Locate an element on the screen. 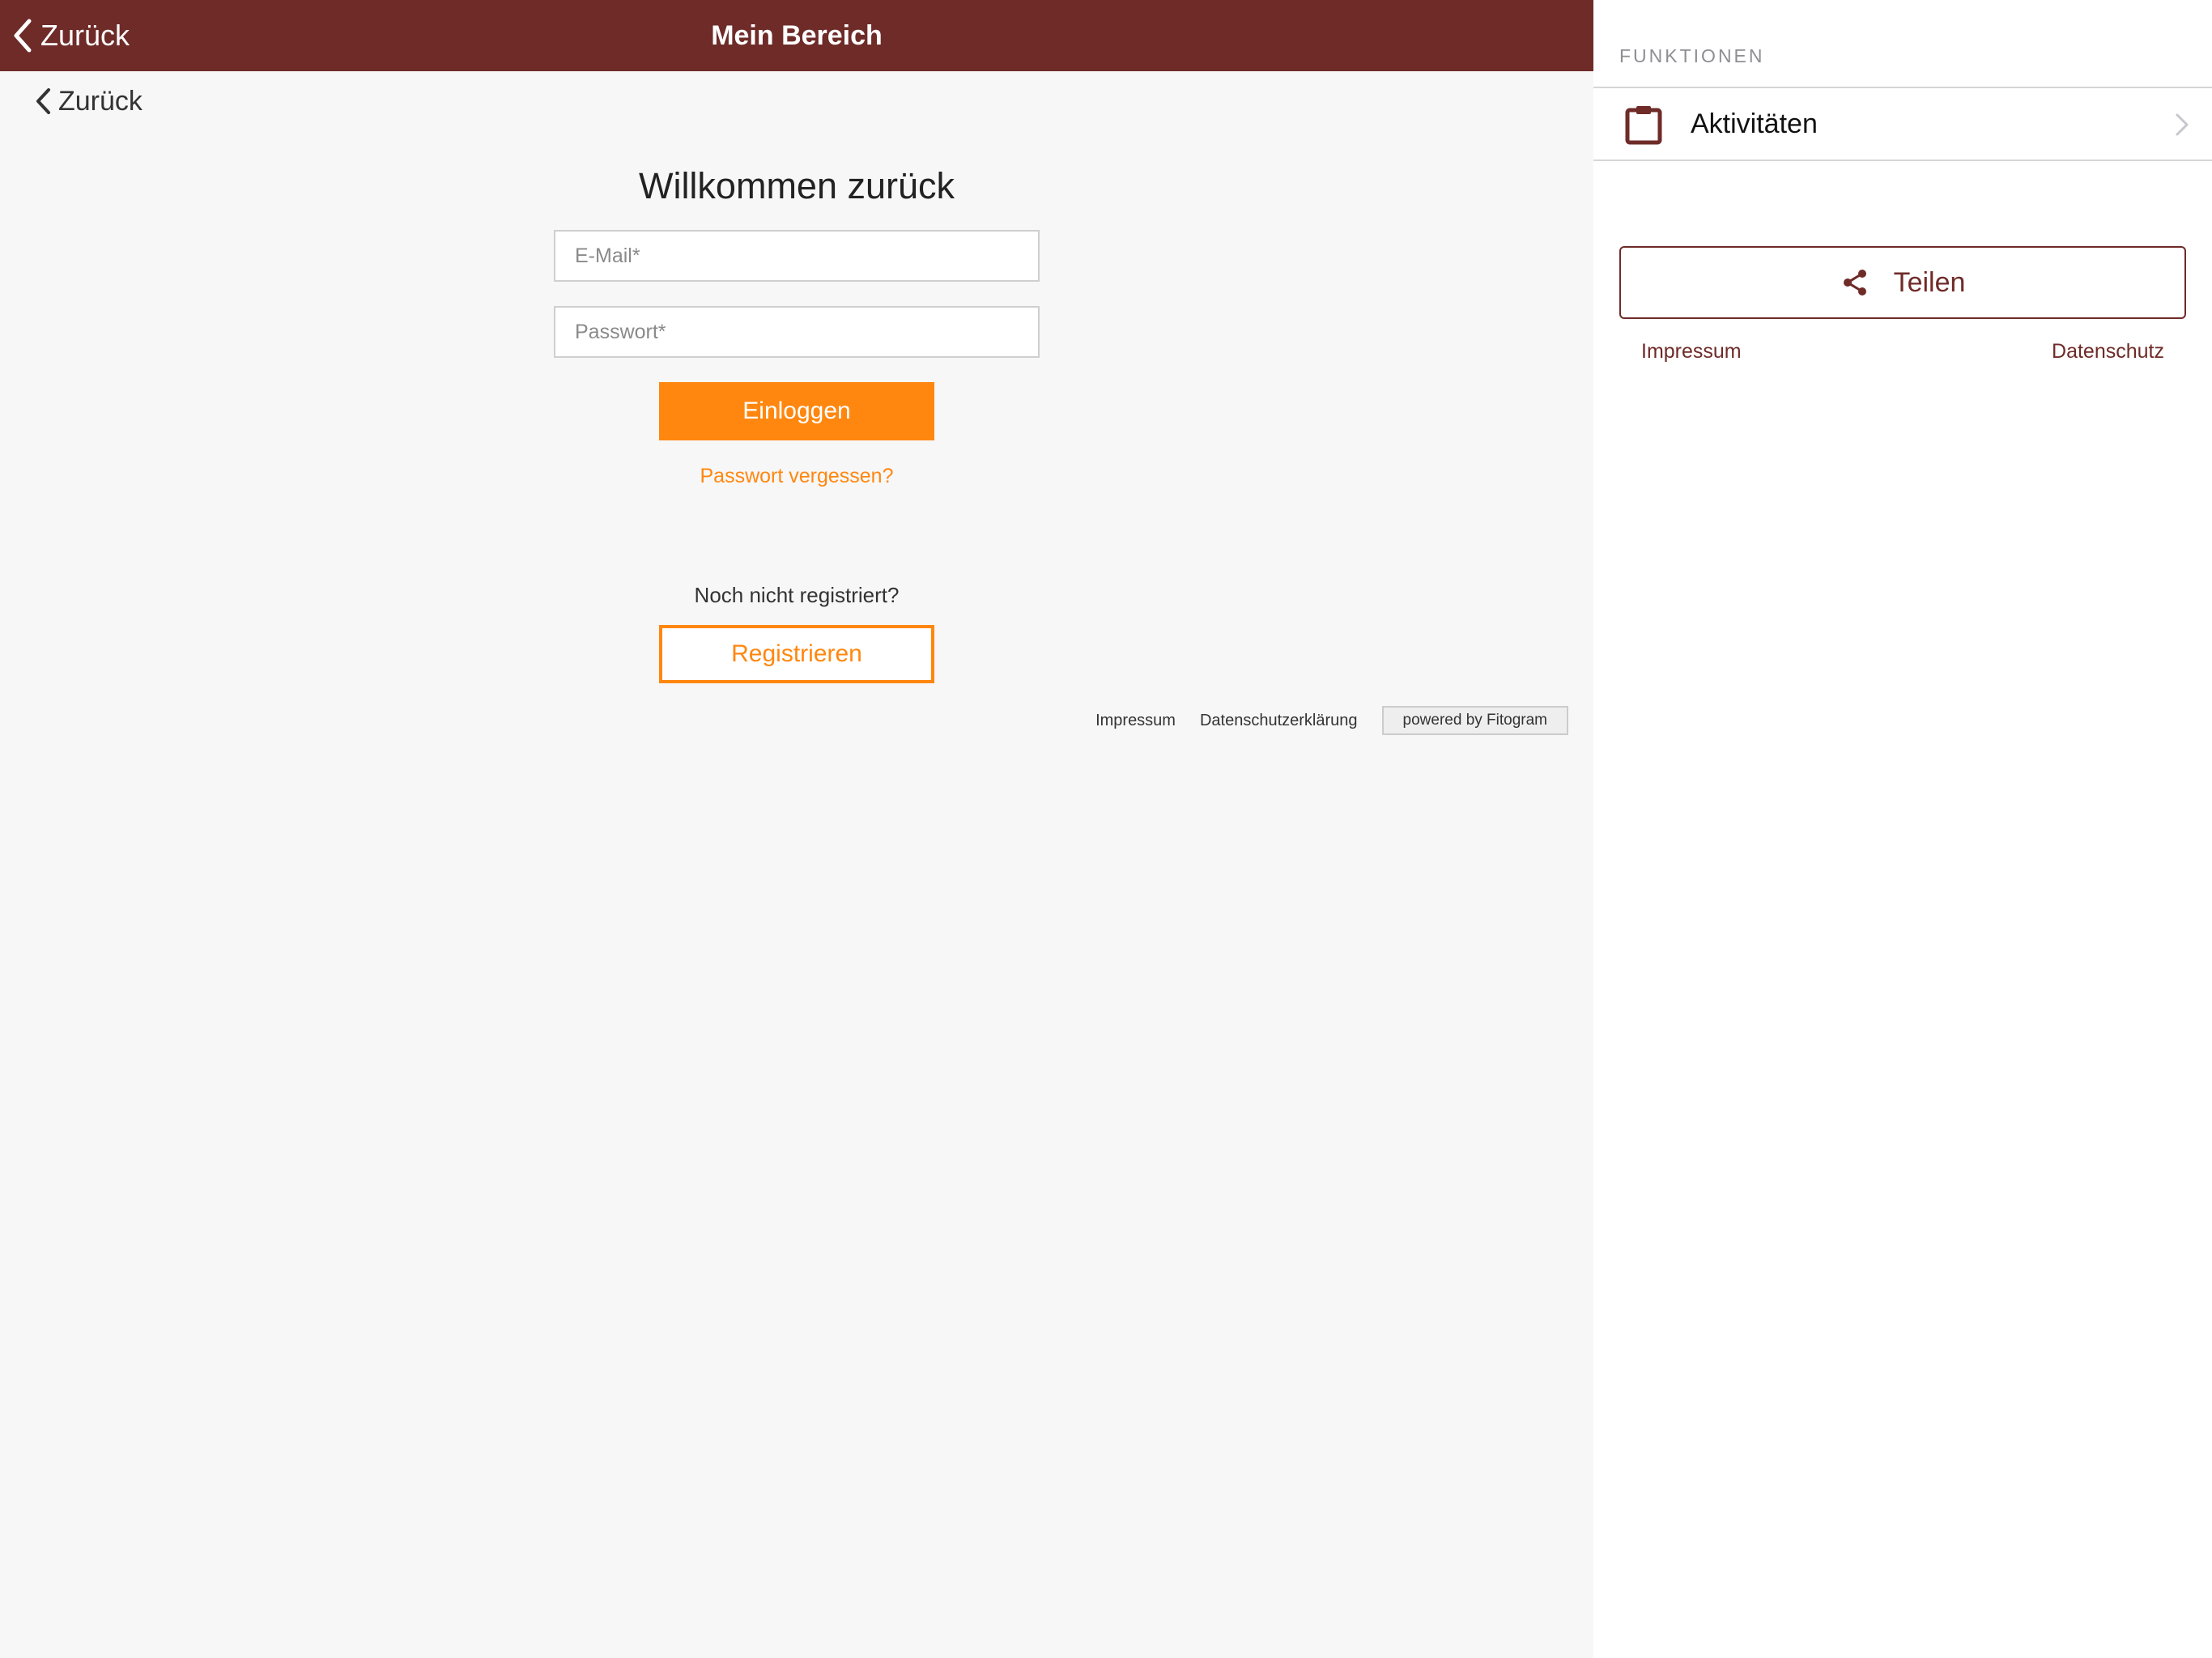 This screenshot has width=2212, height=1658. share-icon is located at coordinates (1855, 282).